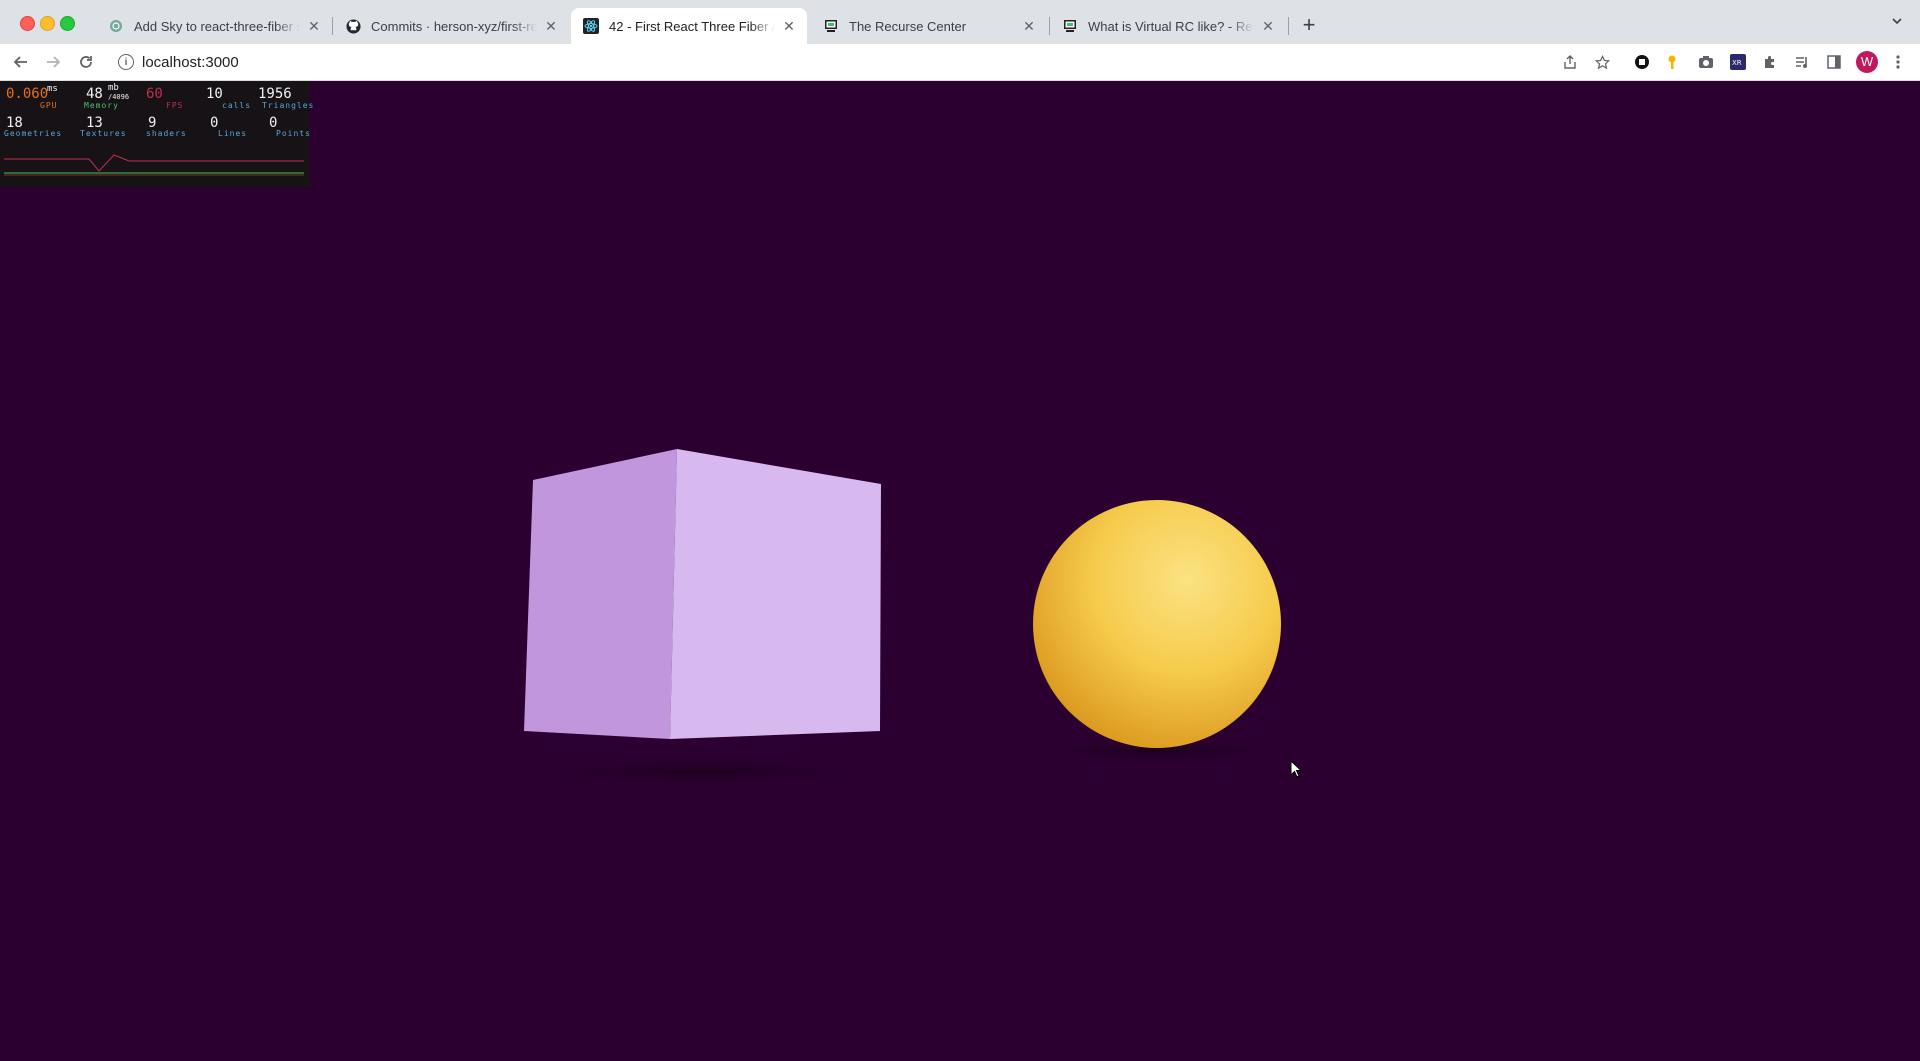 The width and height of the screenshot is (1920, 1061). I want to click on toolbar: i localhost:3000 XR W, so click(960, 62).